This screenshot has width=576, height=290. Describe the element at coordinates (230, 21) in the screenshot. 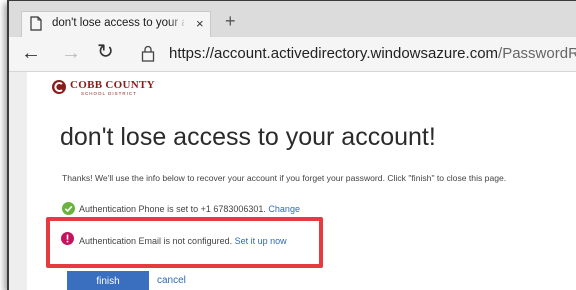

I see `new-tab-icon: +` at that location.